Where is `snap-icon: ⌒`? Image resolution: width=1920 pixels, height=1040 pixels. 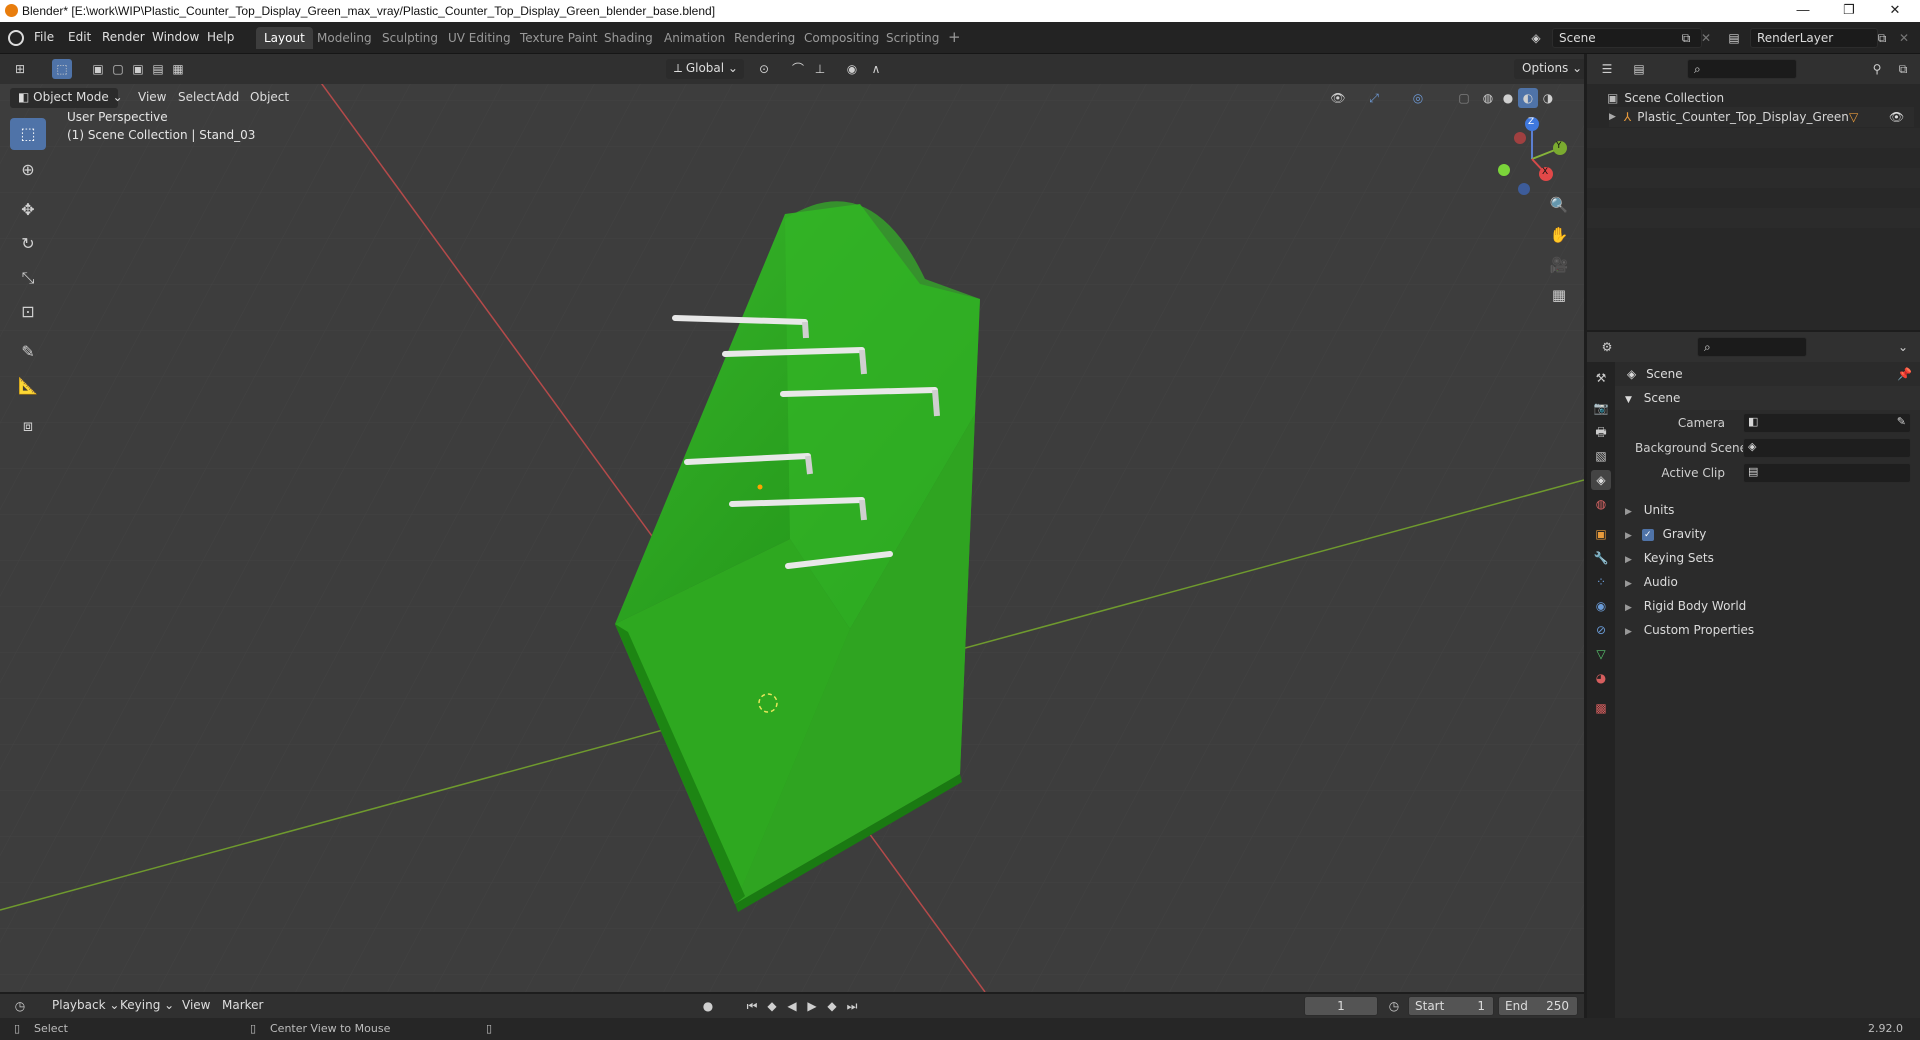 snap-icon: ⌒ is located at coordinates (798, 69).